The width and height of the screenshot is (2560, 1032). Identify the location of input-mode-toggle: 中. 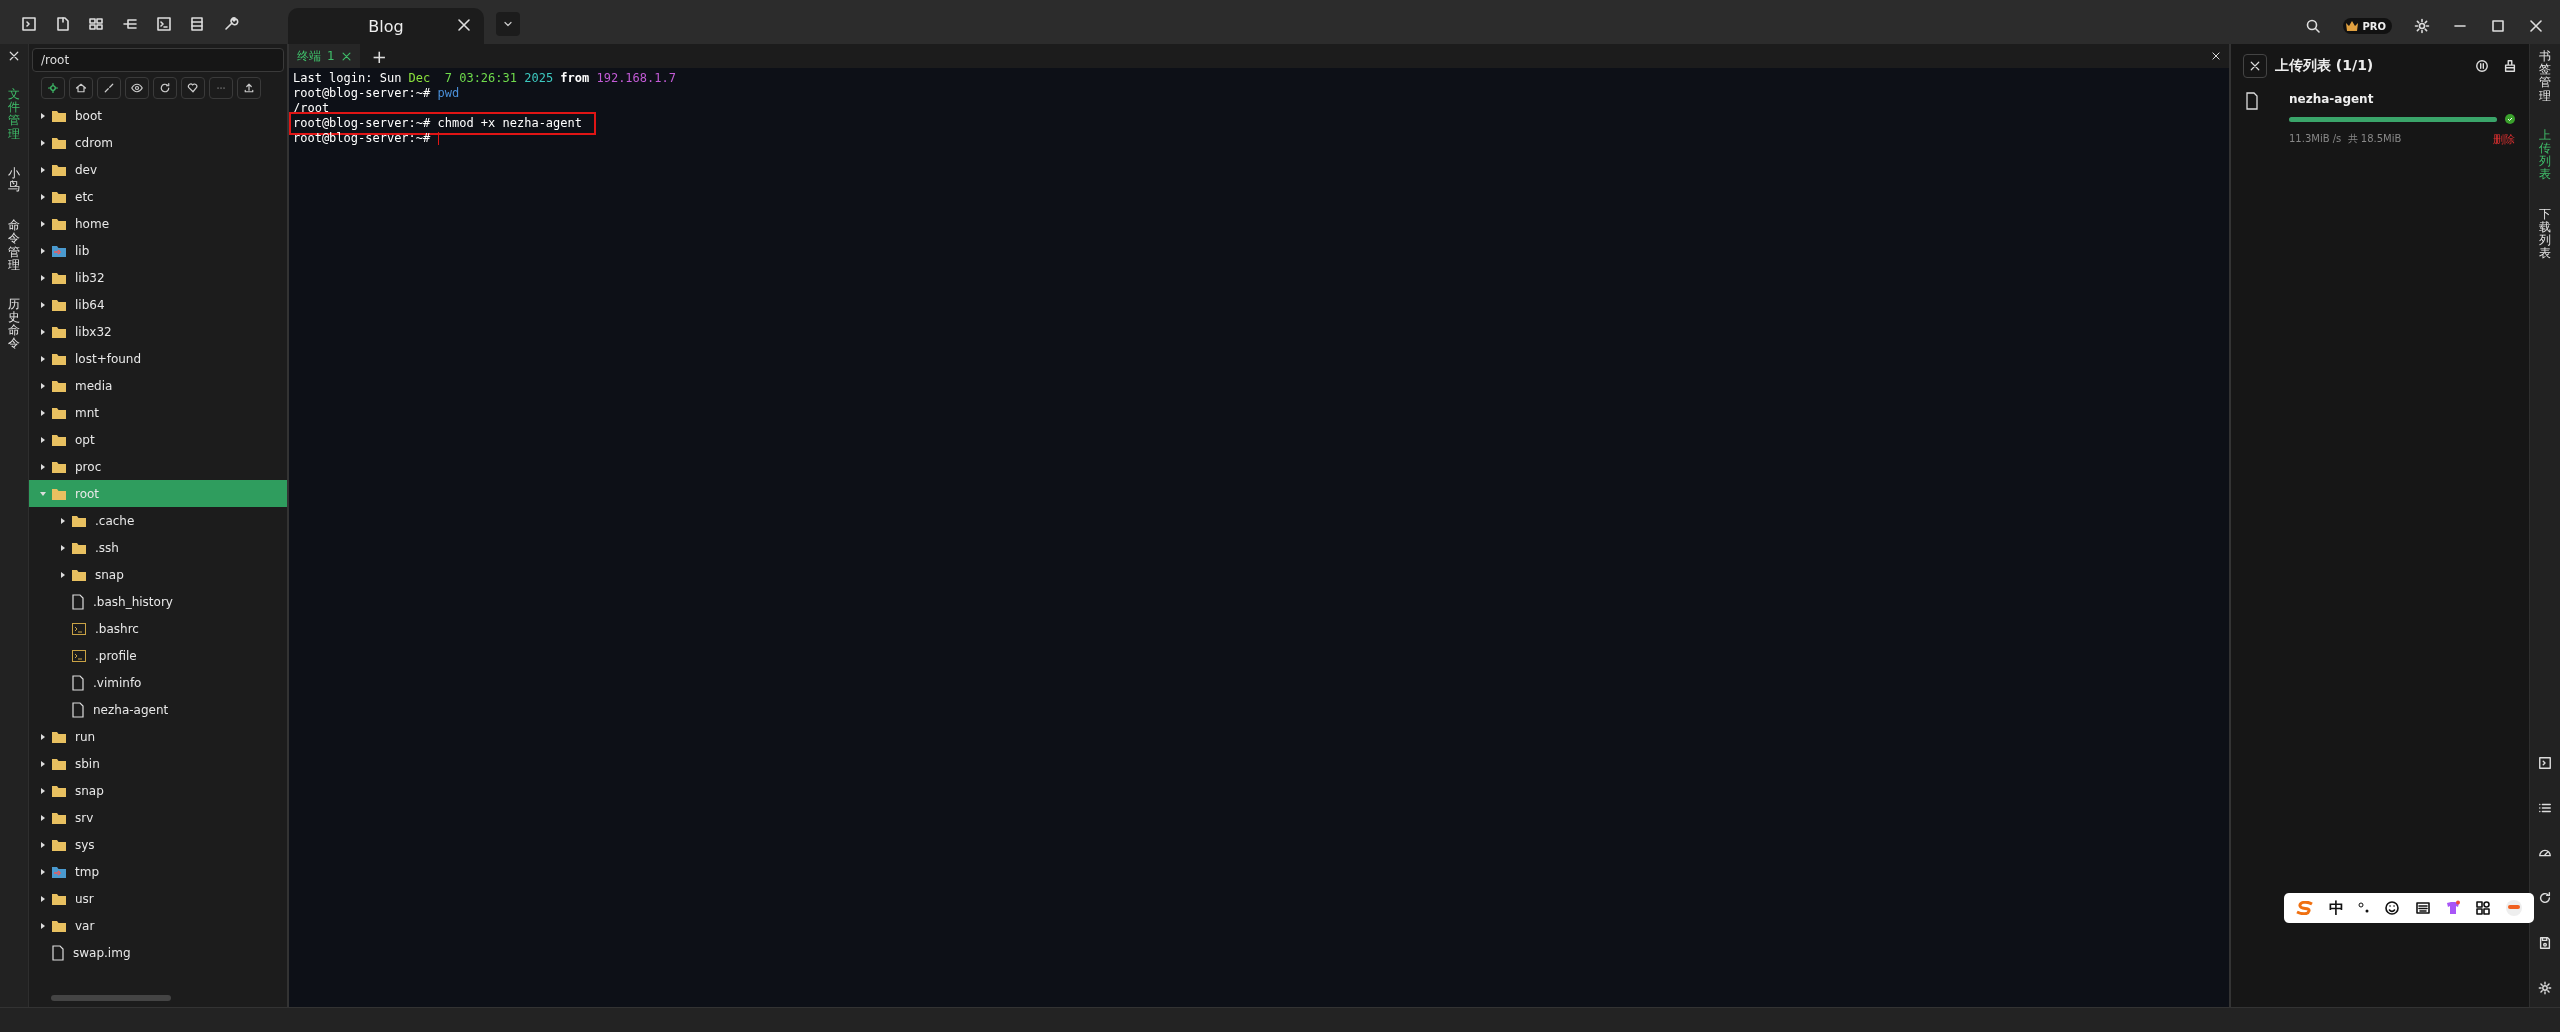
(2337, 908).